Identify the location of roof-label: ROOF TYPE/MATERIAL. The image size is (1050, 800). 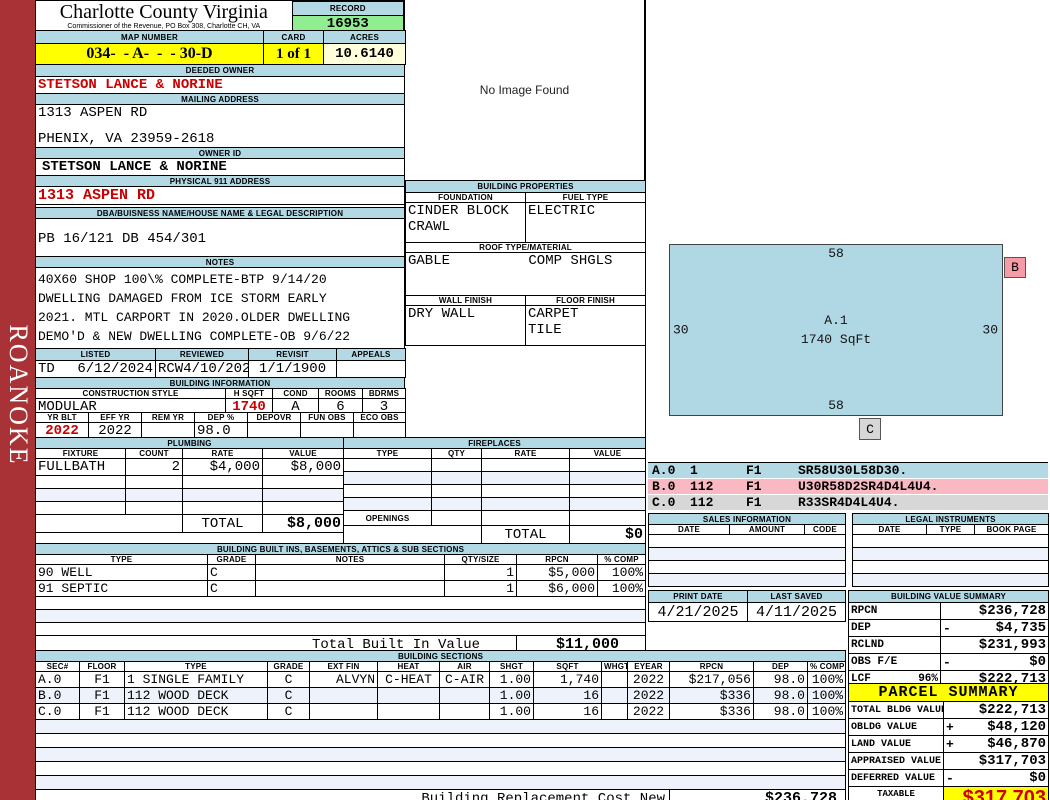
(525, 247).